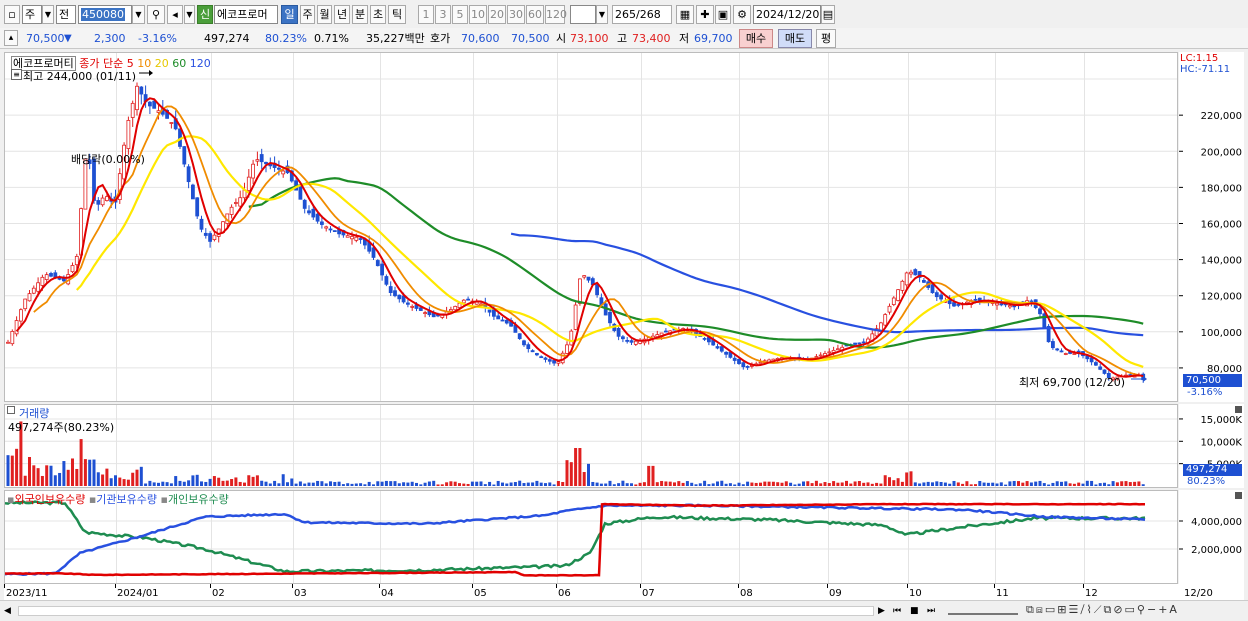  Describe the element at coordinates (934, 611) in the screenshot. I see `last-page-icon: ⏭` at that location.